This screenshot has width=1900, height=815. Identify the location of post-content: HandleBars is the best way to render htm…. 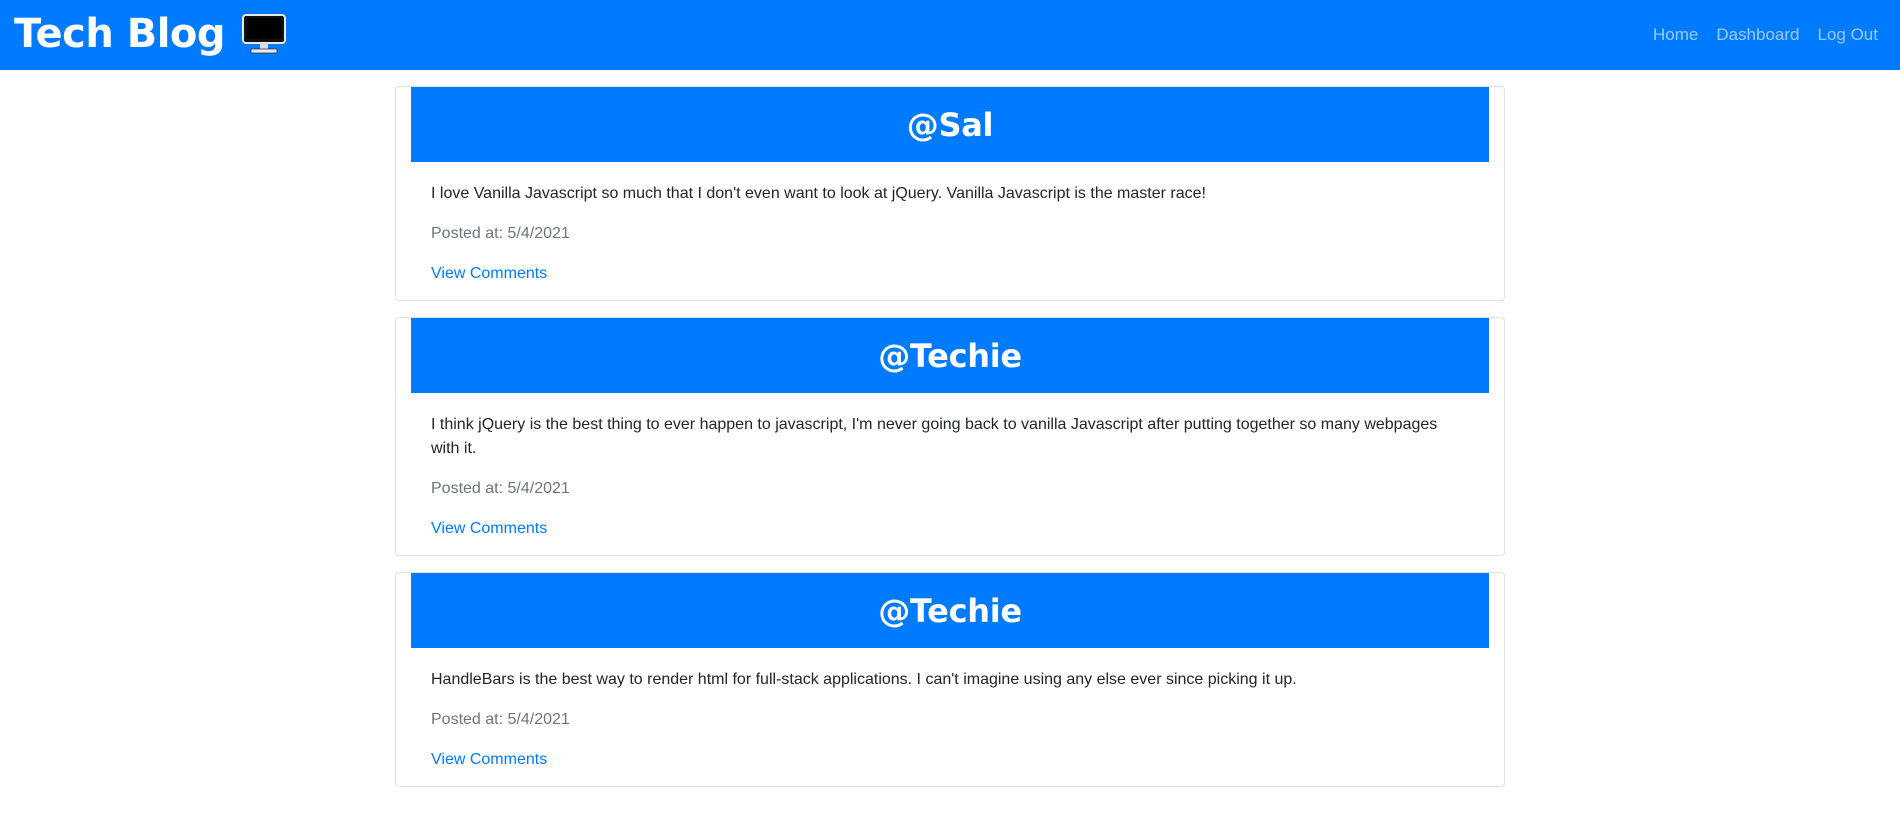
(864, 679).